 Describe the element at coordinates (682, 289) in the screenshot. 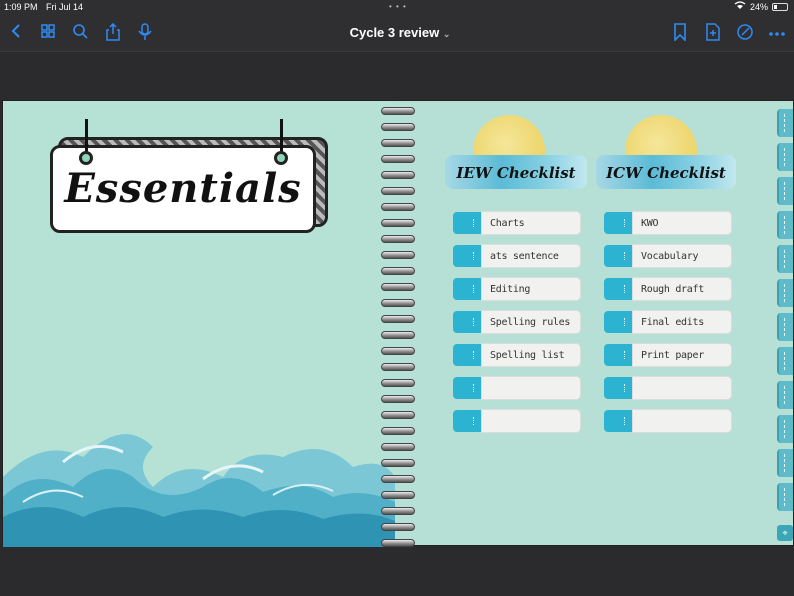

I see `checklist-field: Rough draft` at that location.